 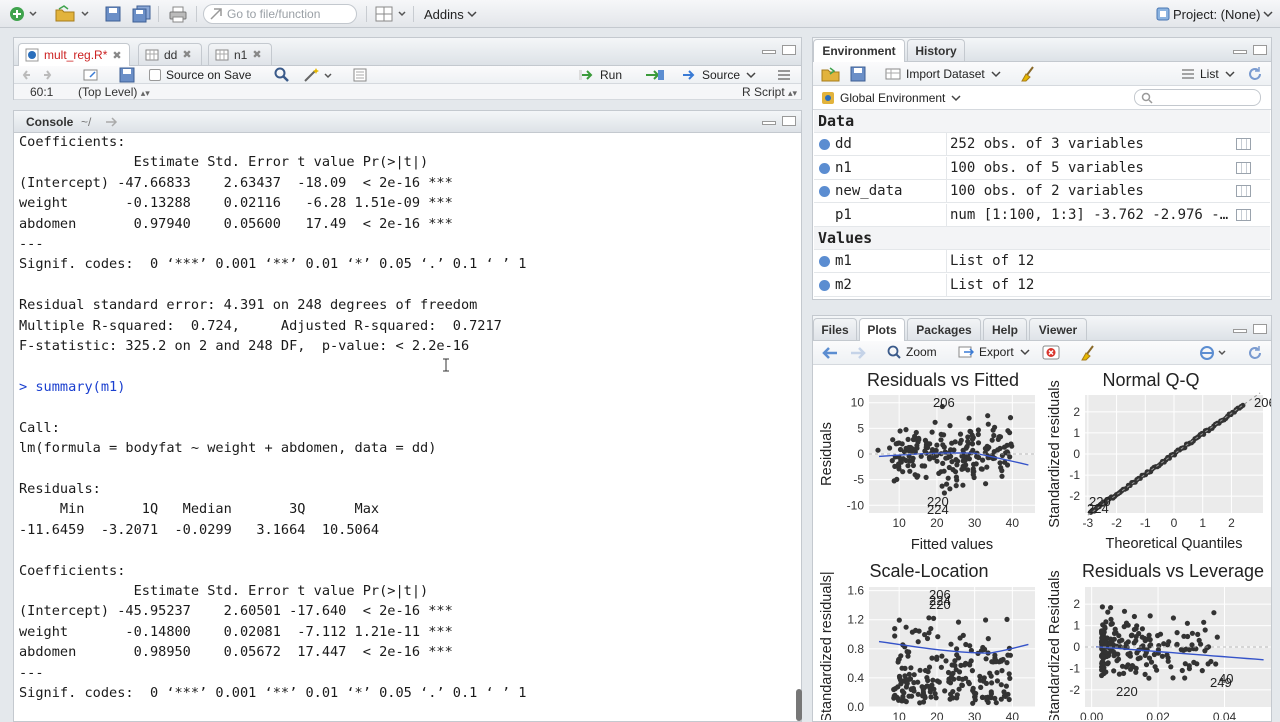 What do you see at coordinates (994, 352) in the screenshot?
I see `export-button: Export` at bounding box center [994, 352].